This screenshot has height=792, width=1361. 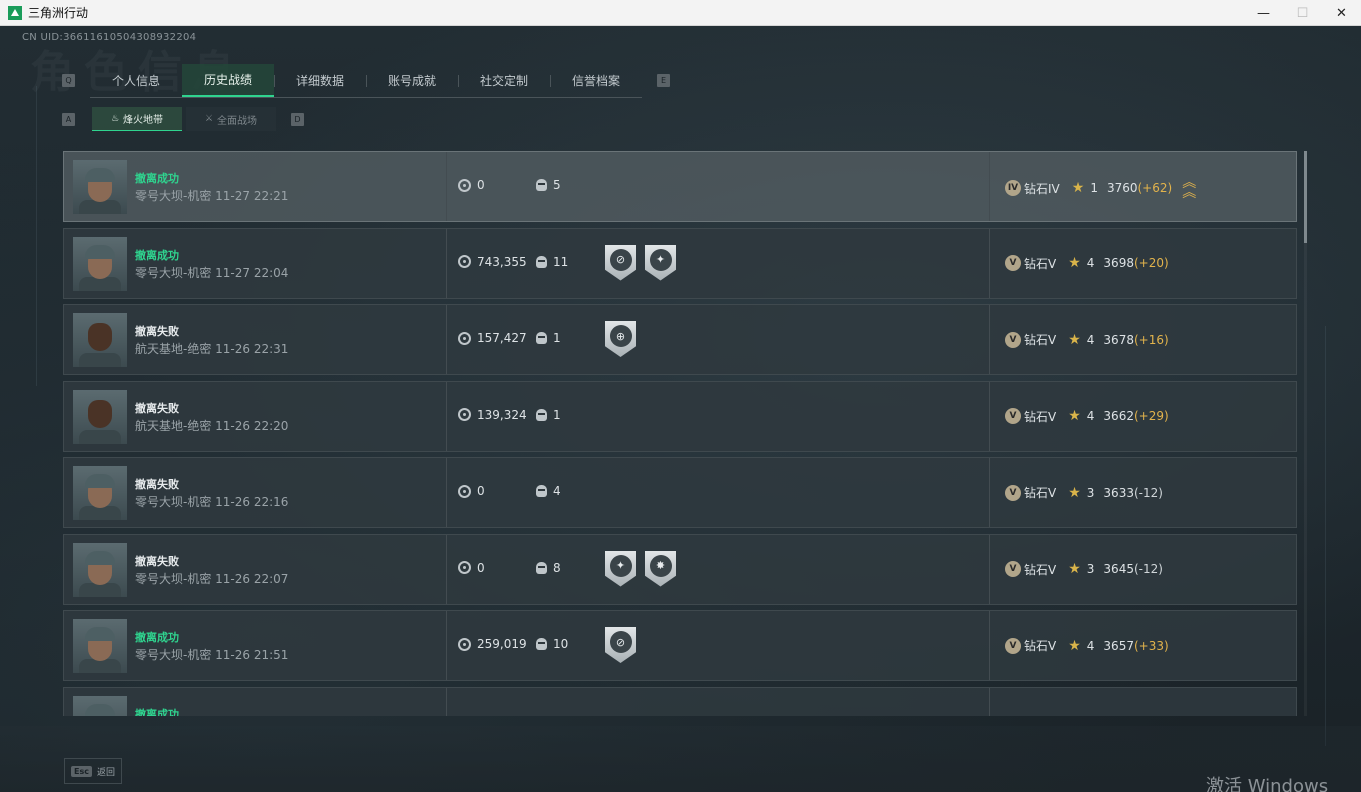 What do you see at coordinates (1090, 263) in the screenshot?
I see `star-count: 4` at bounding box center [1090, 263].